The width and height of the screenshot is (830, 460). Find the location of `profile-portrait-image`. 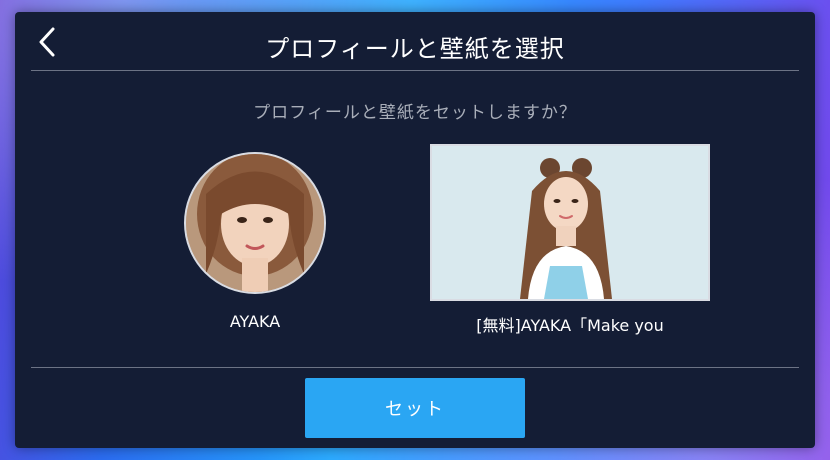

profile-portrait-image is located at coordinates (255, 223).